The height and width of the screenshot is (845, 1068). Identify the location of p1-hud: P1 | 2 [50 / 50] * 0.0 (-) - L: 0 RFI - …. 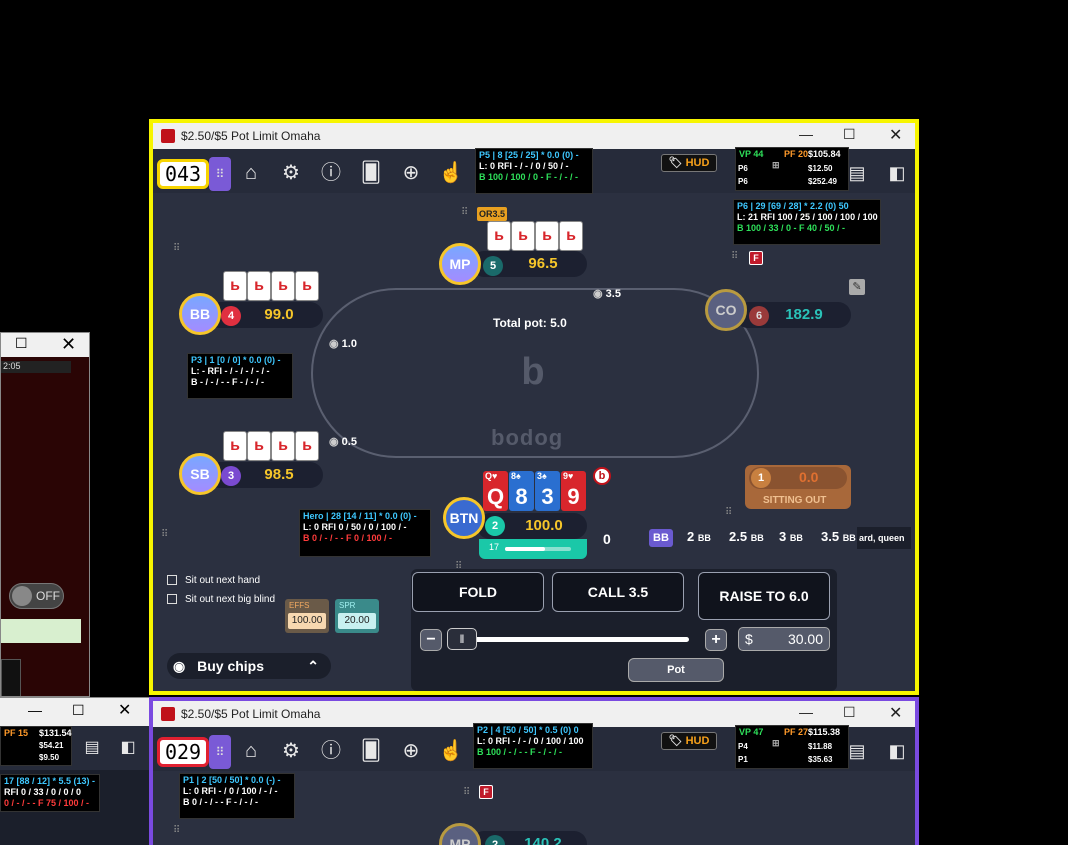
(237, 796).